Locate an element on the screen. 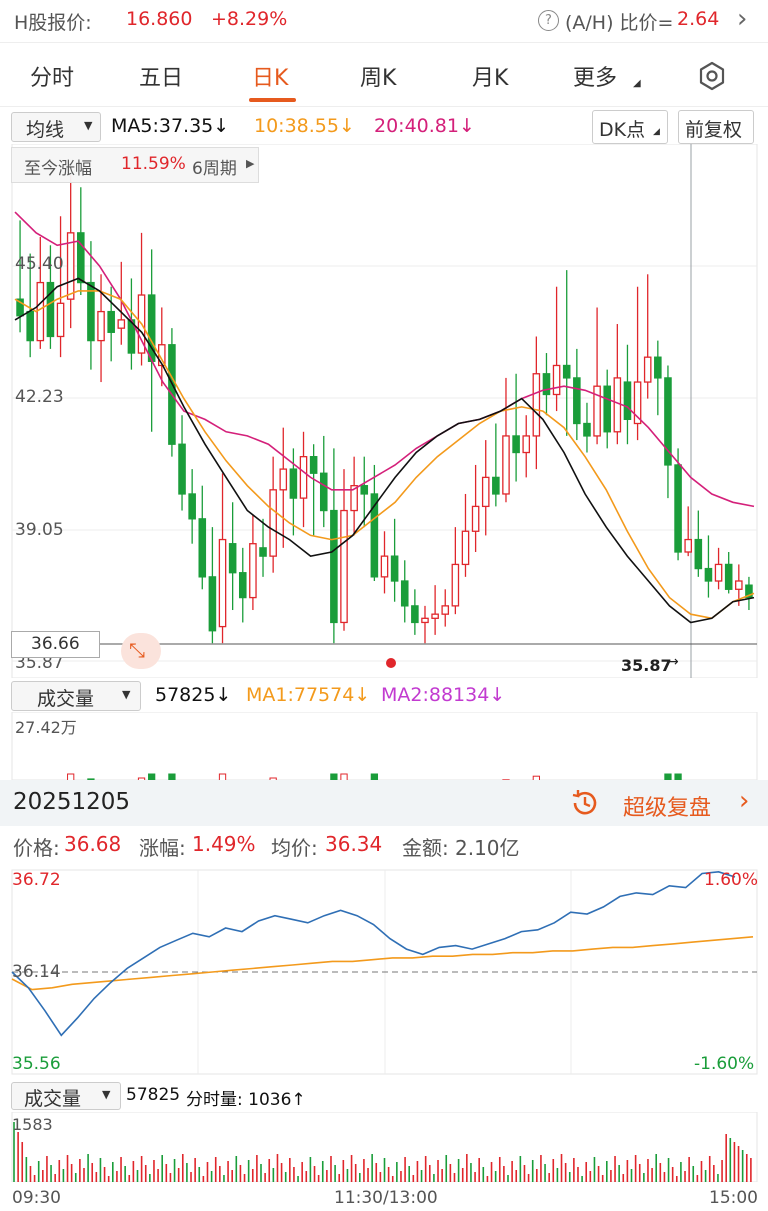 The height and width of the screenshot is (1211, 768). tab-weekly-k: 周K is located at coordinates (378, 76).